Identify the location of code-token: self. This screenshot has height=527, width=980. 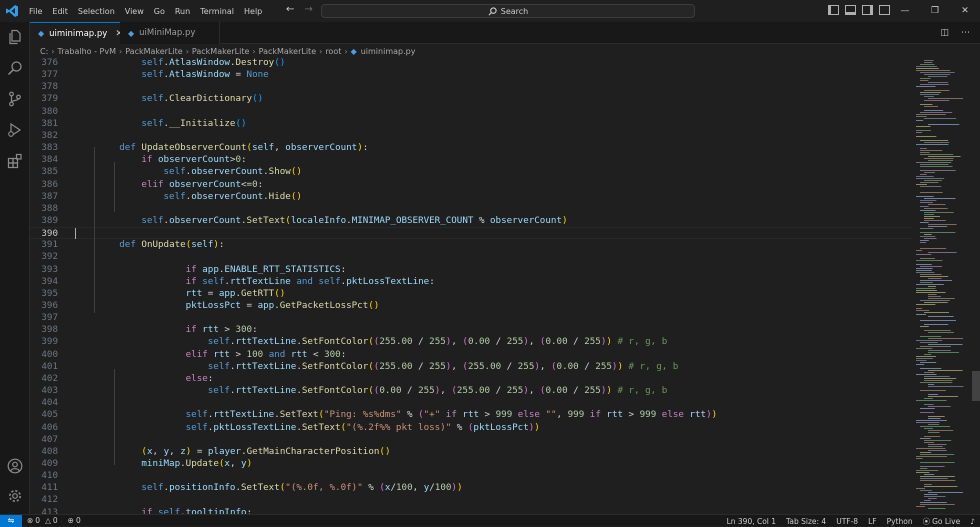
(263, 148).